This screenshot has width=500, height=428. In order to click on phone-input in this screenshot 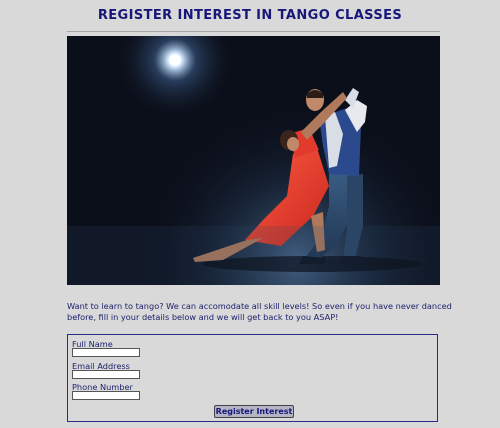, I will do `click(106, 395)`.